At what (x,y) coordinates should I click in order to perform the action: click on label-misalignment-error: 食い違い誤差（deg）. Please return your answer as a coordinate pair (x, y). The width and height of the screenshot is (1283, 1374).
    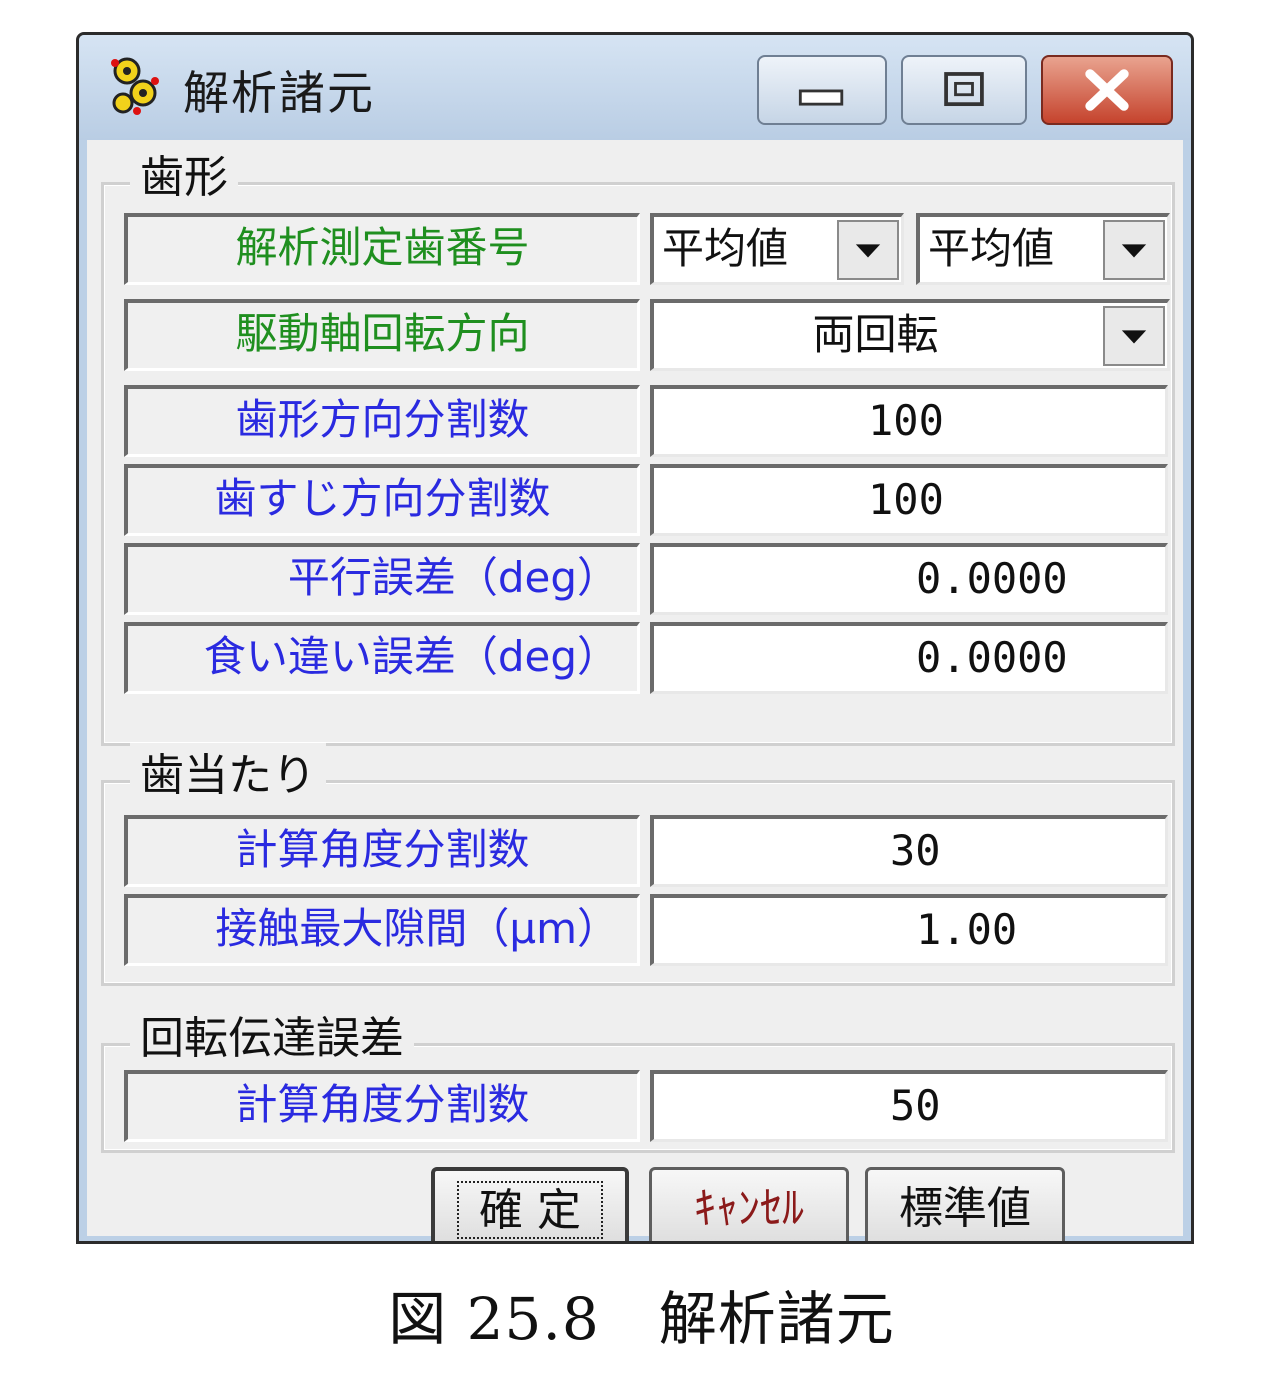
    Looking at the image, I should click on (382, 658).